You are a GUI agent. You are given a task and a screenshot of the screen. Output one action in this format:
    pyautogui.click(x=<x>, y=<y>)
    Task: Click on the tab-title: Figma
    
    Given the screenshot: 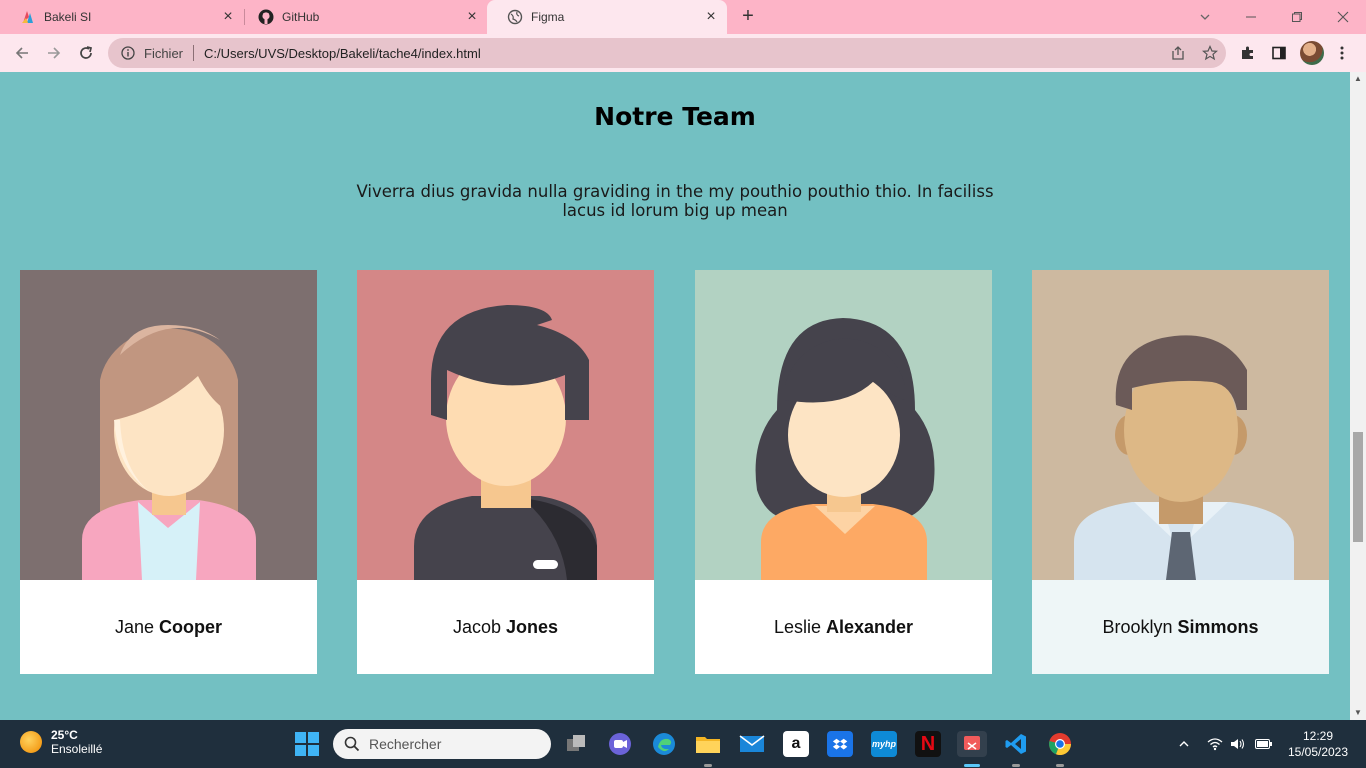 What is the action you would take?
    pyautogui.click(x=548, y=17)
    